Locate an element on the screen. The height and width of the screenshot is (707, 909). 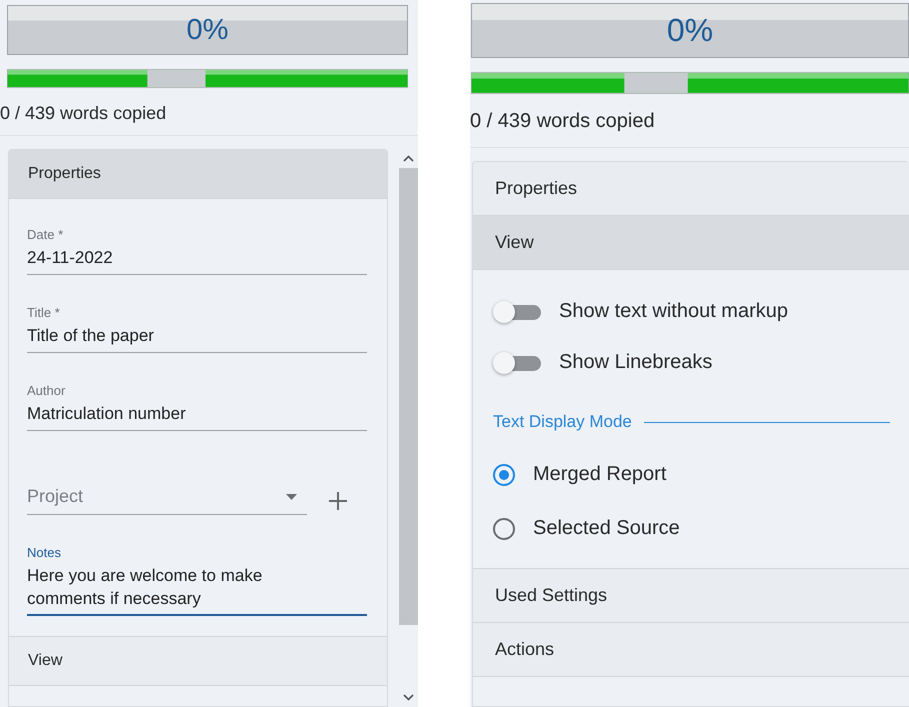
text-field: Date * 24-11-2022 is located at coordinates (197, 251).